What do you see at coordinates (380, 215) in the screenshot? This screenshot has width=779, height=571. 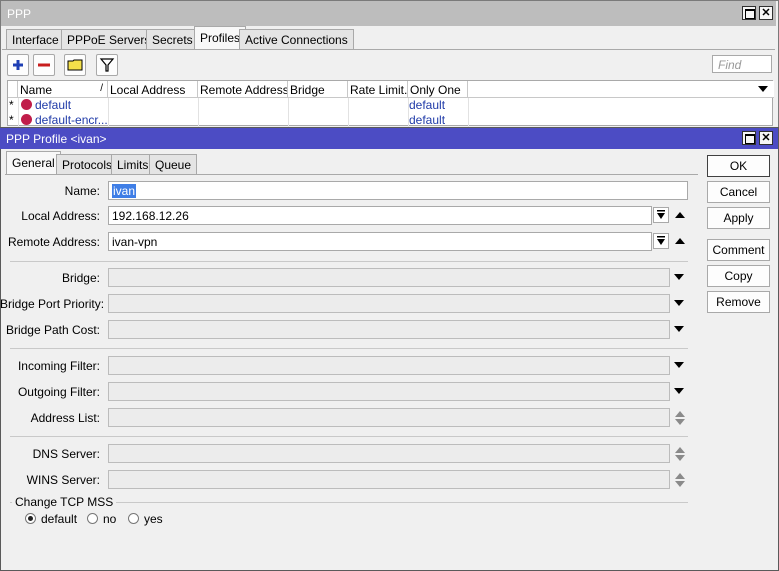 I see `local-address-input: 192.168.12.26` at bounding box center [380, 215].